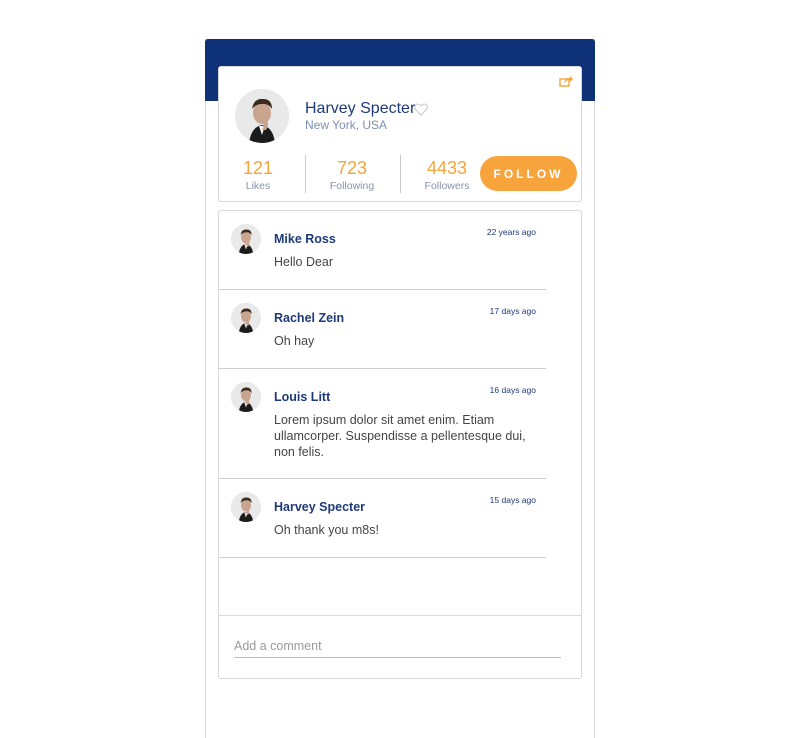  Describe the element at coordinates (566, 81) in the screenshot. I see `share-icon` at that location.